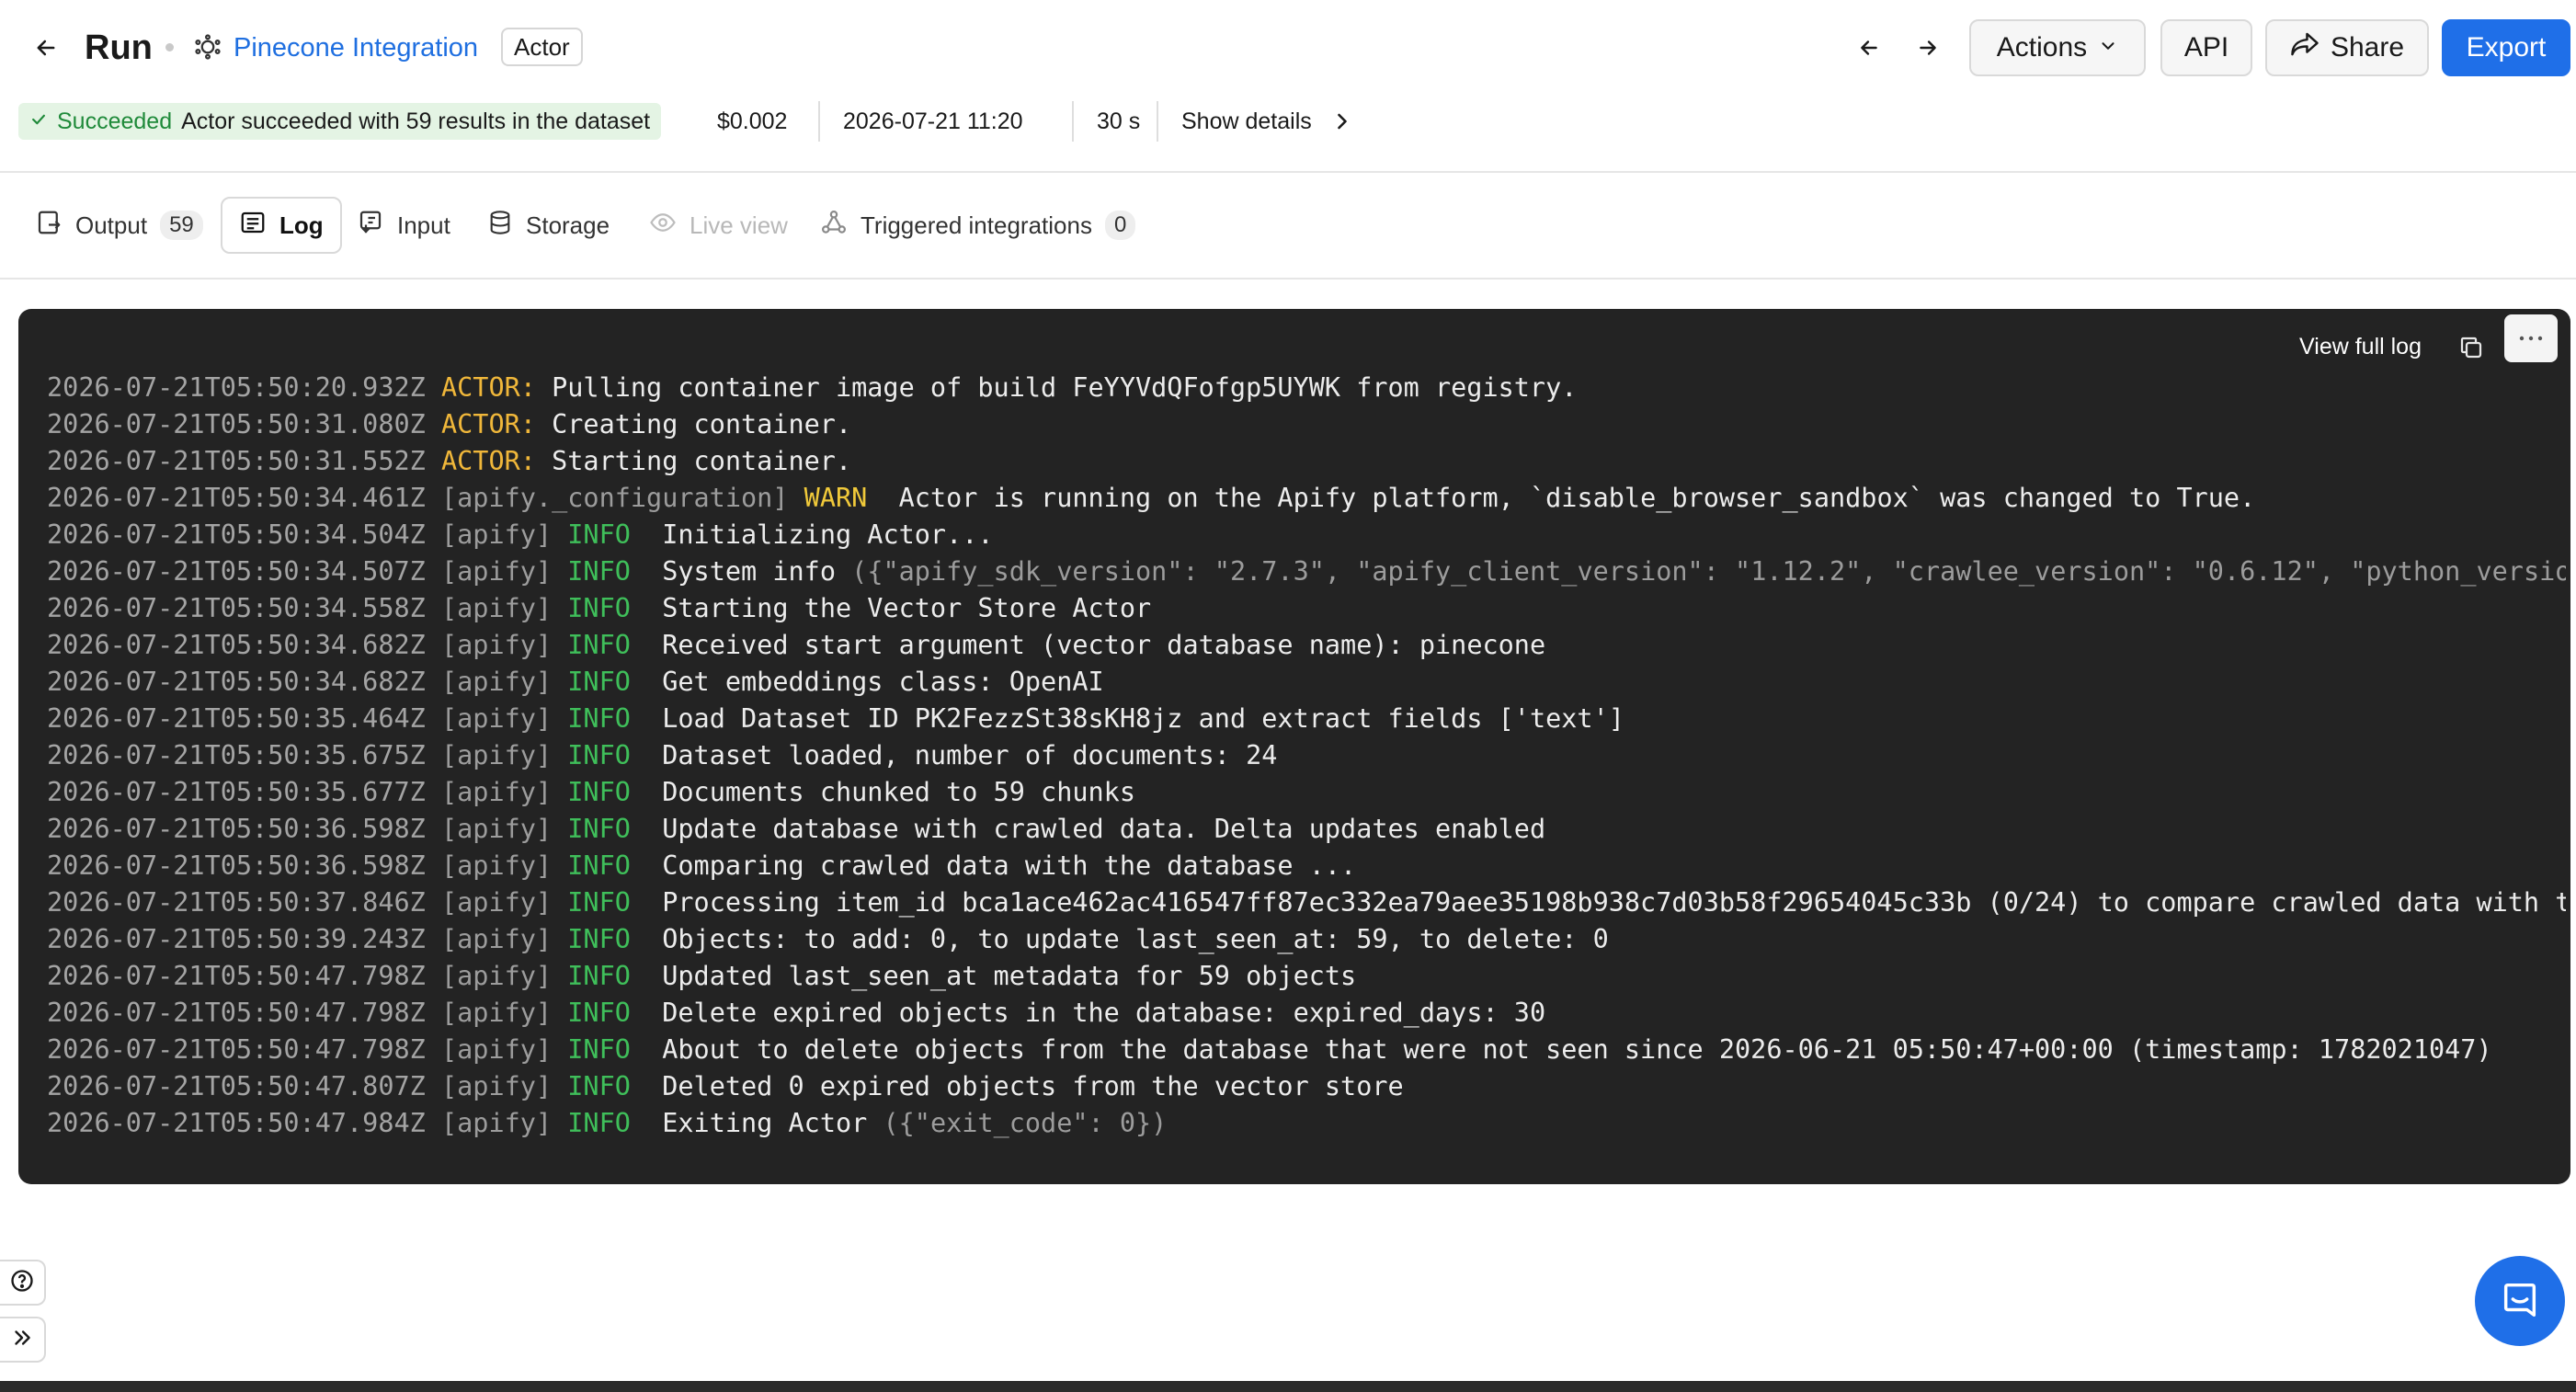 This screenshot has width=2576, height=1392. Describe the element at coordinates (281, 225) in the screenshot. I see `tab-log: Log` at that location.